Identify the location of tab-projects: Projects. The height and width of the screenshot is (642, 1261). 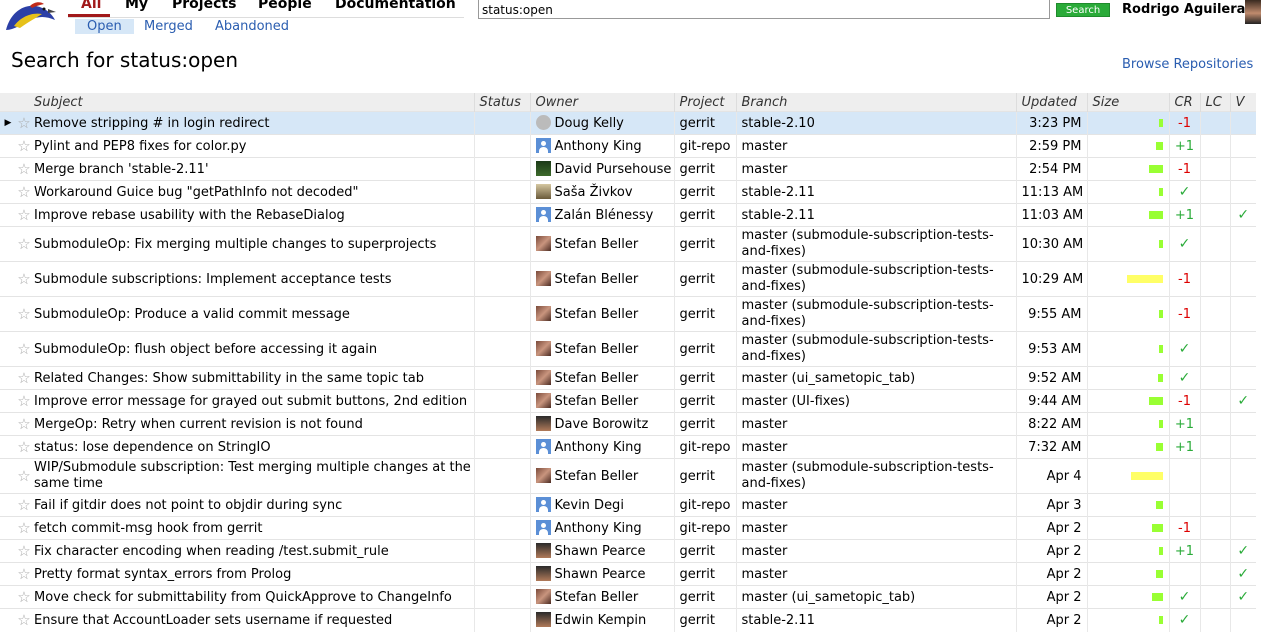
(204, 6).